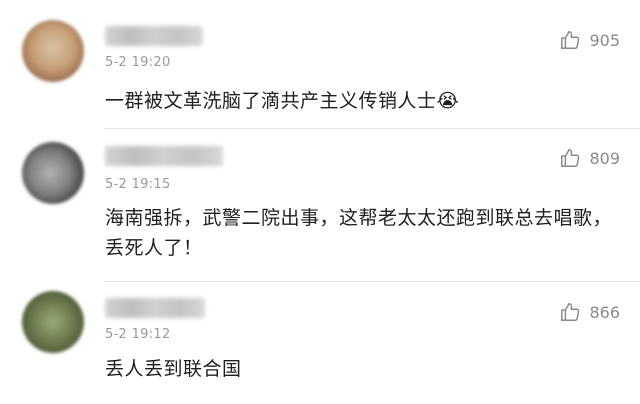 The width and height of the screenshot is (640, 404). Describe the element at coordinates (604, 40) in the screenshot. I see `like-count: 905` at that location.